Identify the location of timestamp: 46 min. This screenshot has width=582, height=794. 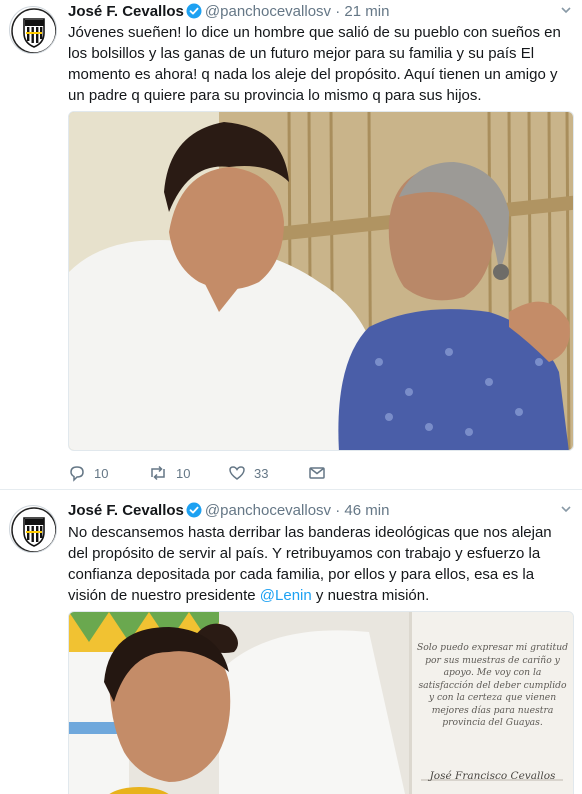
(366, 510).